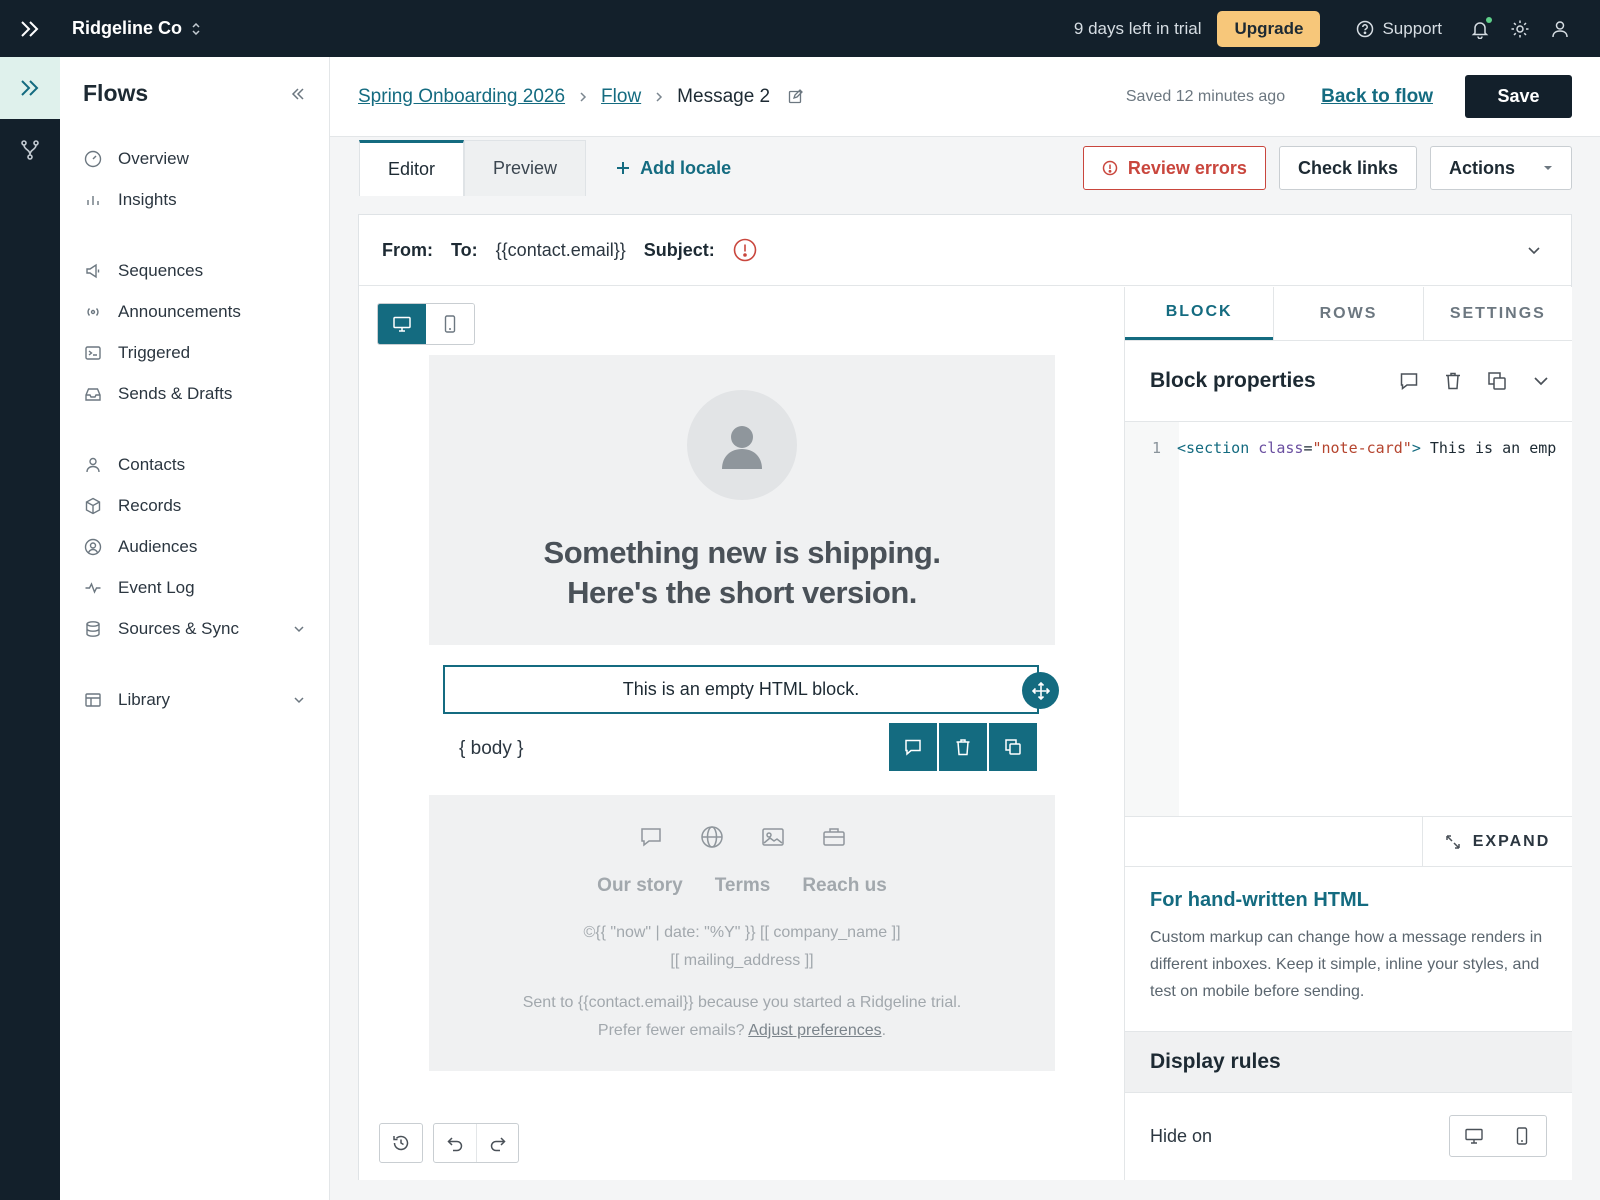  Describe the element at coordinates (1213, 448) in the screenshot. I see `code-tag-open: <section` at that location.